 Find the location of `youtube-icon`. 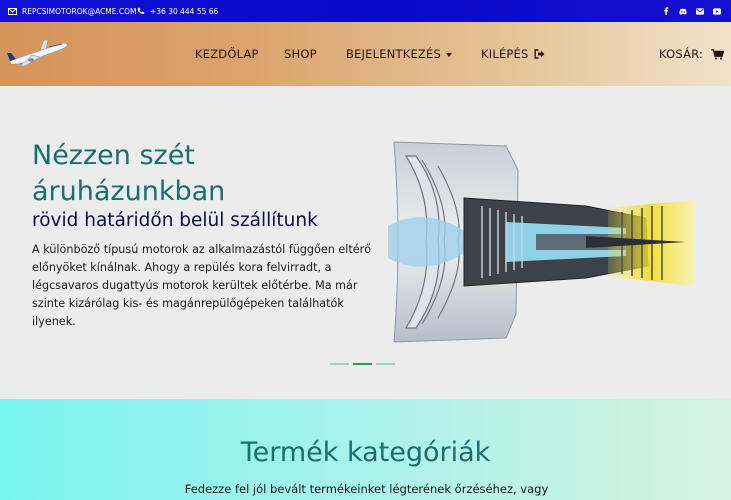

youtube-icon is located at coordinates (717, 11).